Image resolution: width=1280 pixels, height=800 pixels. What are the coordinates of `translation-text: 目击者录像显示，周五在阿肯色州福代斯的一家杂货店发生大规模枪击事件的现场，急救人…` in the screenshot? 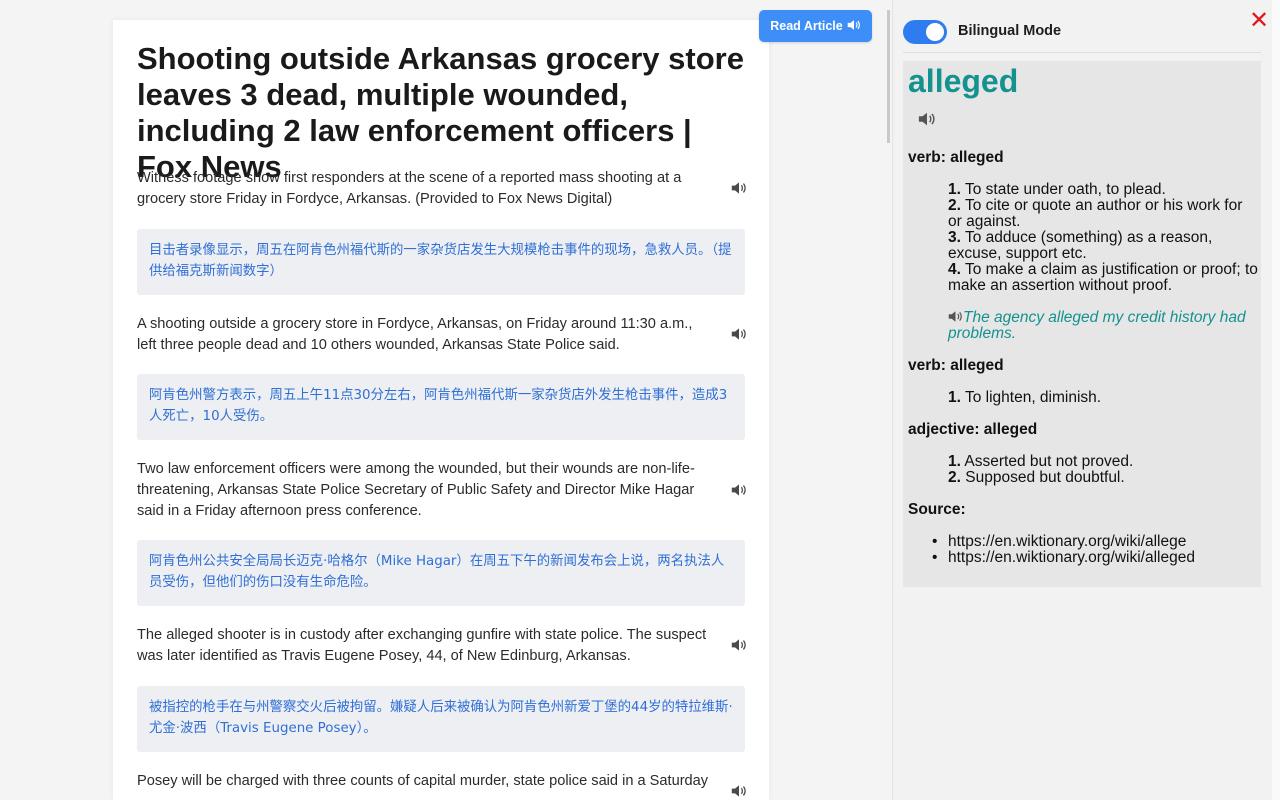 It's located at (440, 261).